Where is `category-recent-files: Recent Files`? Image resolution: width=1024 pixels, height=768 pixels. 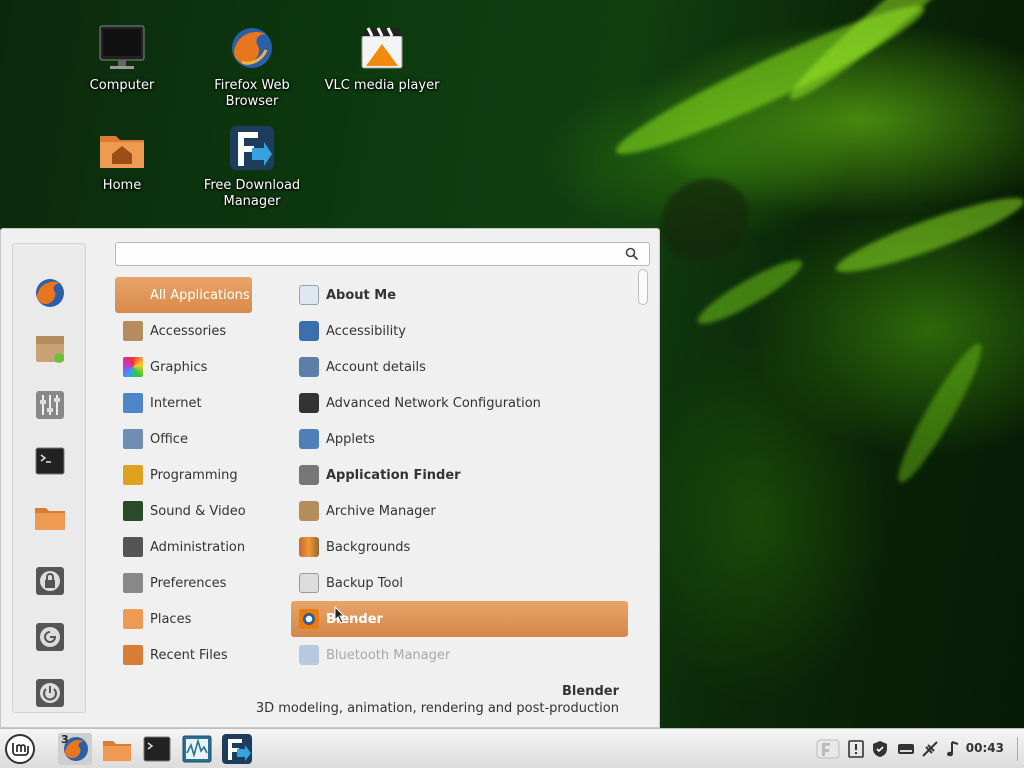
category-recent-files: Recent Files is located at coordinates (185, 655).